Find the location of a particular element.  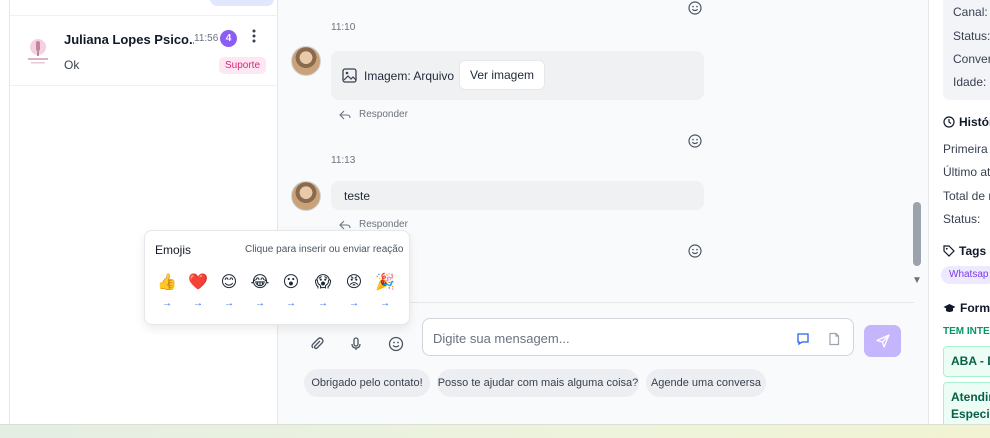

interest-item: ABA - D is located at coordinates (966, 361).